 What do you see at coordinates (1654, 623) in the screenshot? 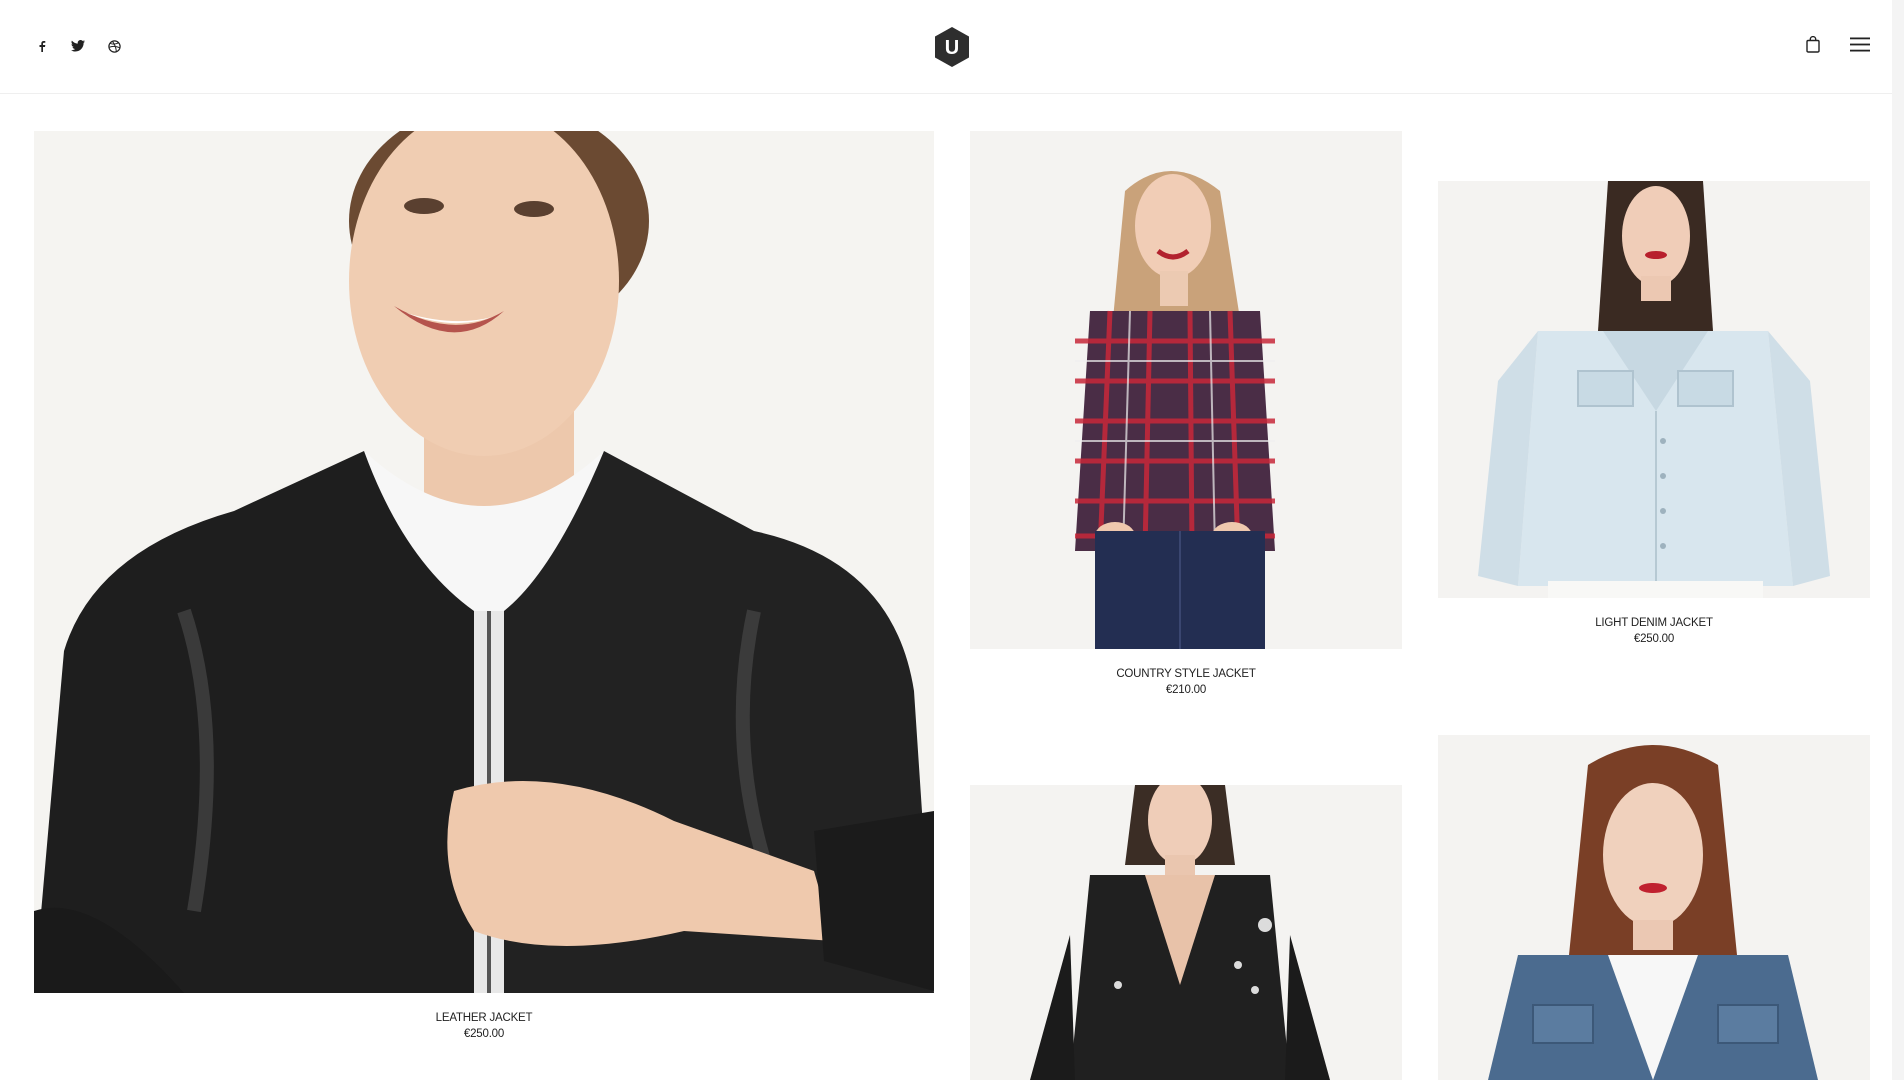
I see `product-name: LIGHT DENIM JACKET` at bounding box center [1654, 623].